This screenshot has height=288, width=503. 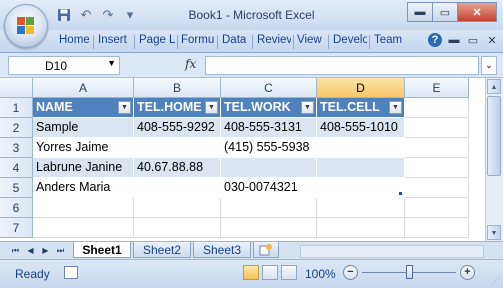 I want to click on prev-sheet-icon: ◀, so click(x=30, y=251).